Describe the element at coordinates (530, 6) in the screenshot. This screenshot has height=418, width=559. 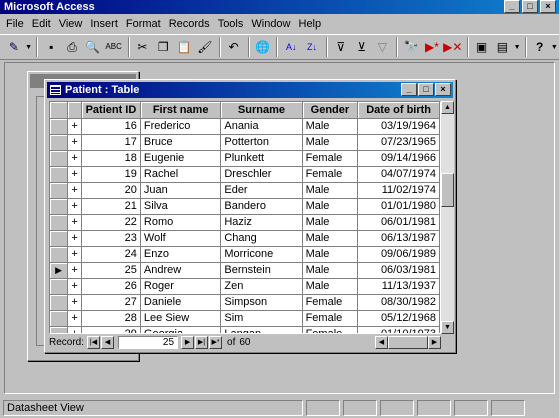
I see `maximize-button: □` at that location.